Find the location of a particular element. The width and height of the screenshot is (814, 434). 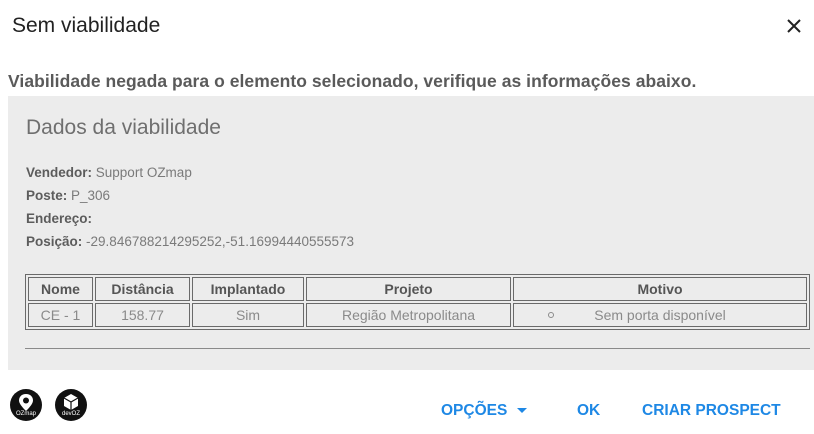

panel-title: Dados da viabilidade is located at coordinates (123, 127).